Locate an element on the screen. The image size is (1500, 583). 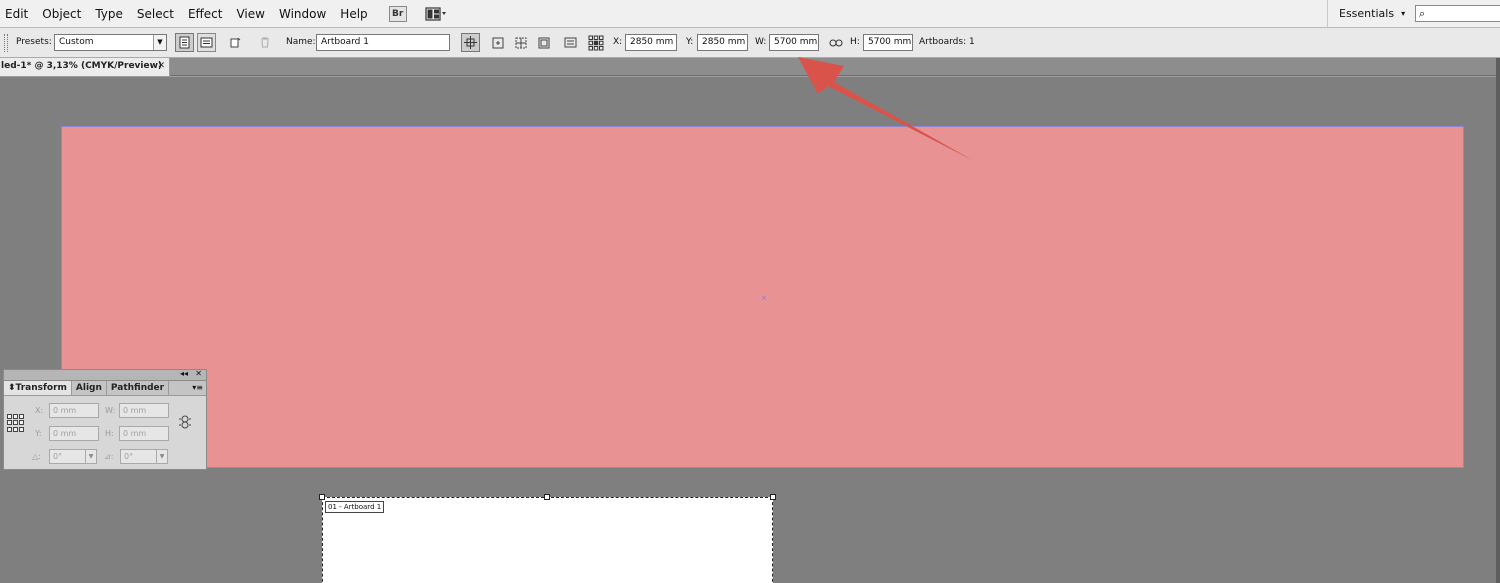
name-label: Name: is located at coordinates (301, 42).